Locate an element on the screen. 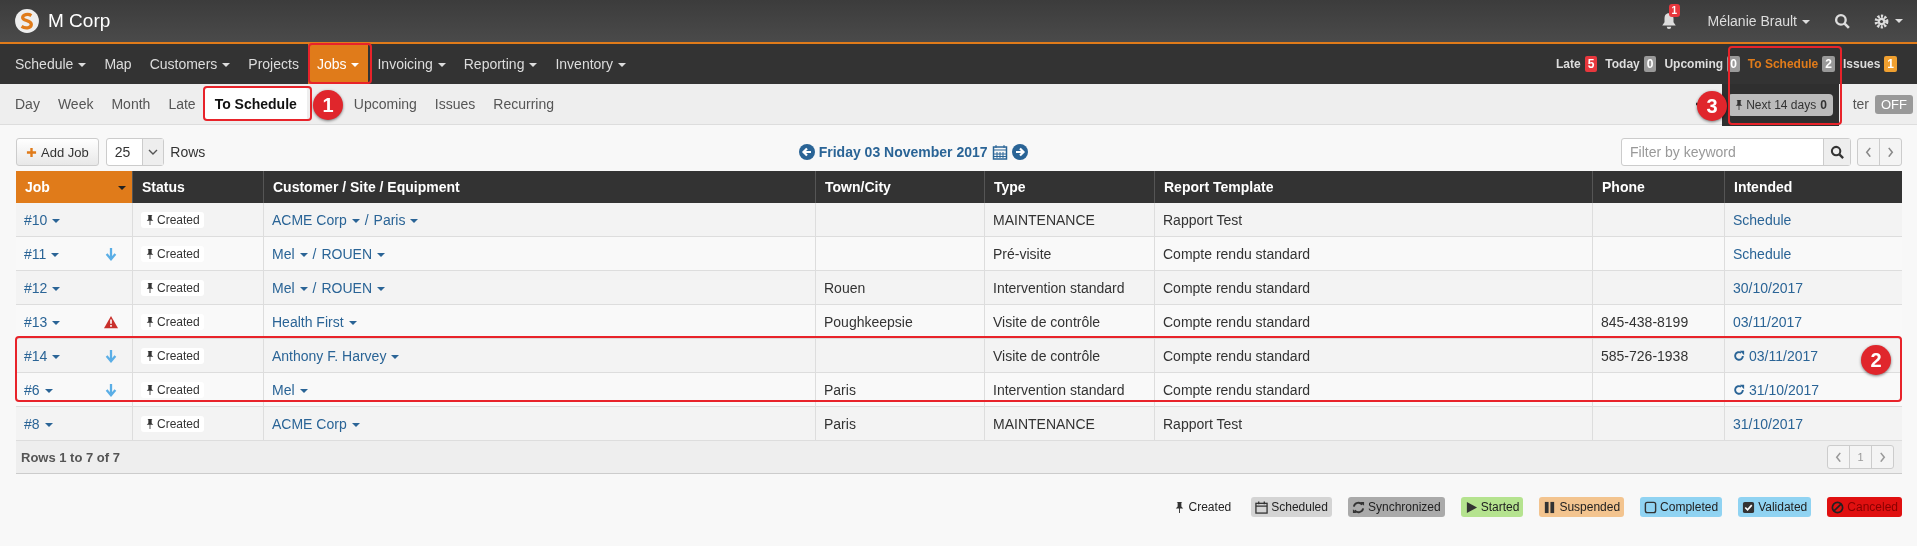 Image resolution: width=1917 pixels, height=546 pixels. job-link: #6 is located at coordinates (38, 389).